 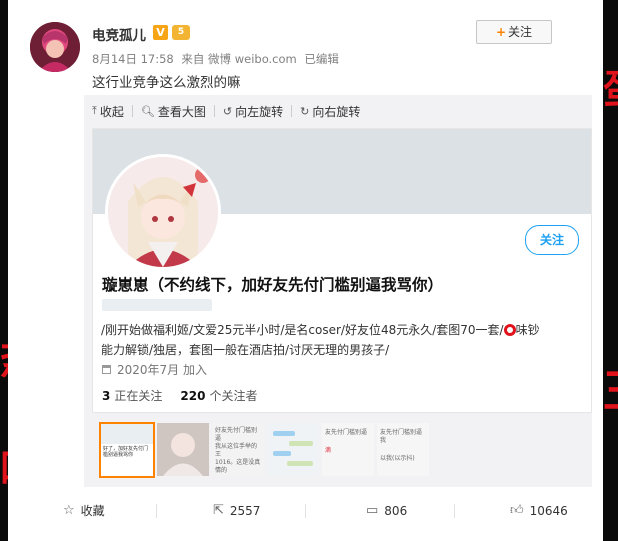 I want to click on profile-name: 璇崽崽（不约线下，加好友先付门槛别逼我骂你）, so click(x=273, y=285).